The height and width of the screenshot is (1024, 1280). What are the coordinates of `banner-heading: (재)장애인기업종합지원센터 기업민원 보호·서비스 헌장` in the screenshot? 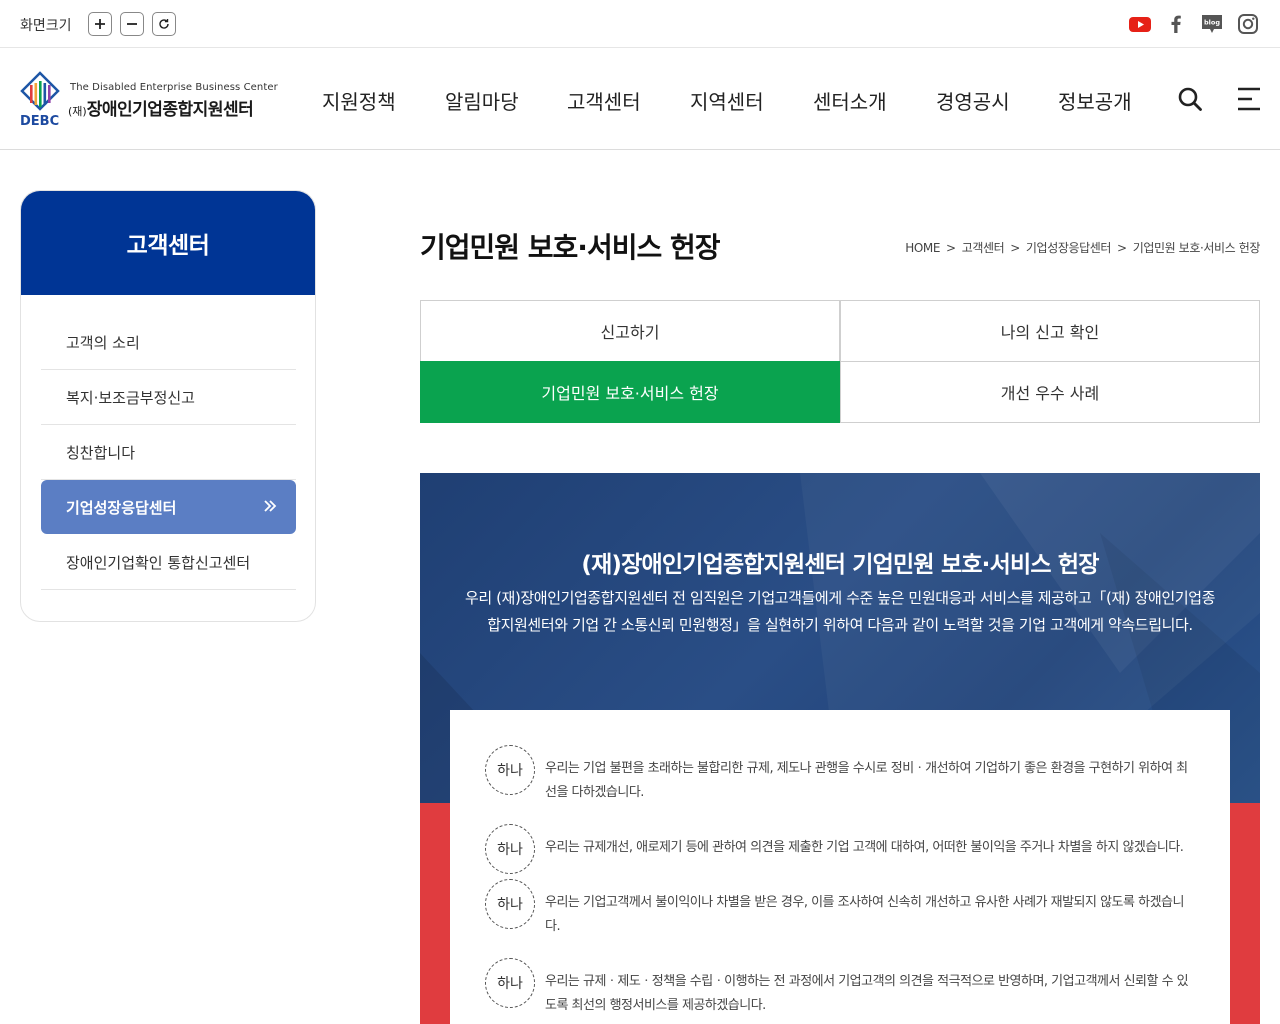 It's located at (840, 565).